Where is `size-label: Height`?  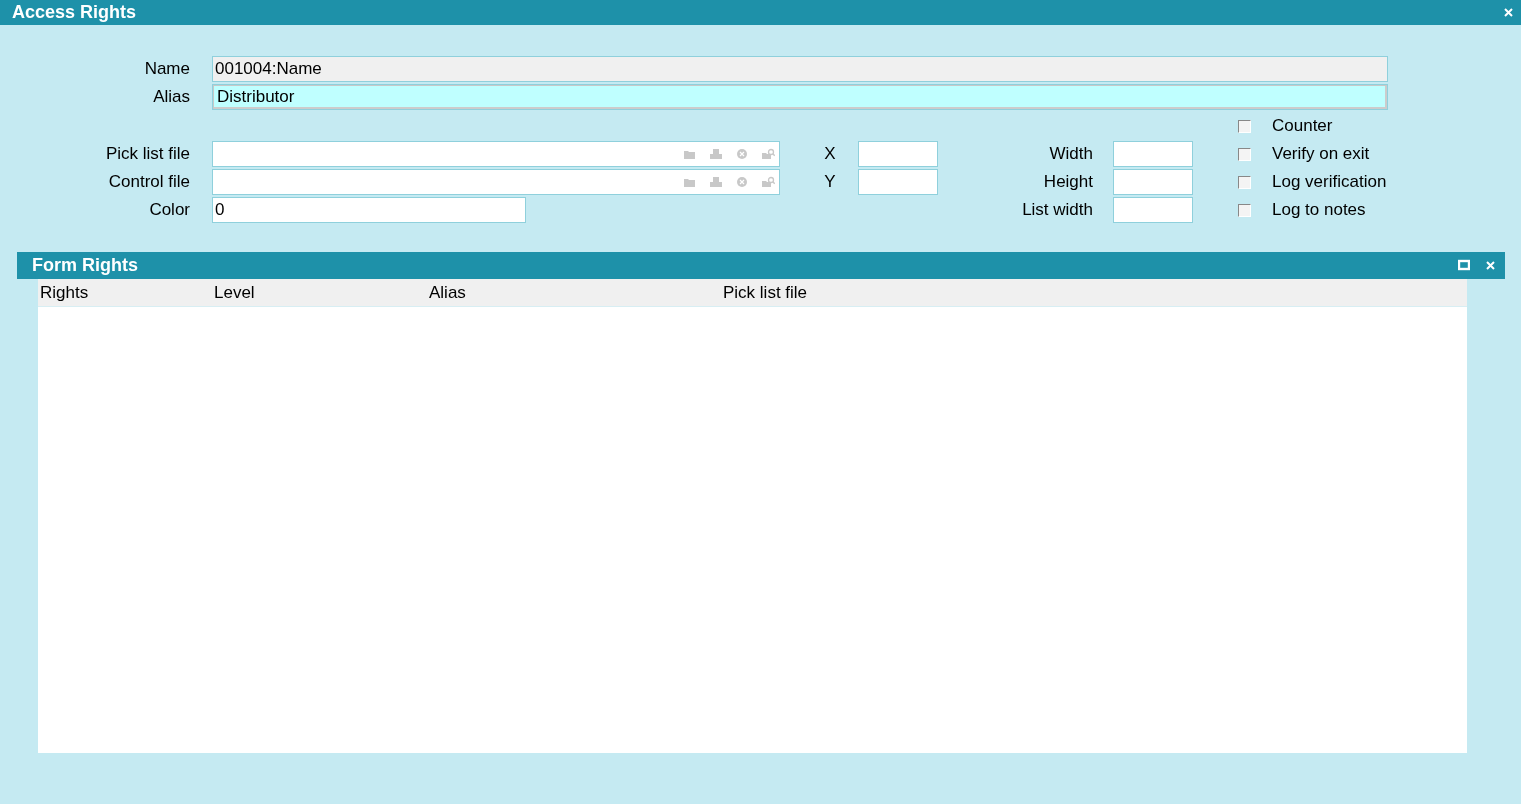 size-label: Height is located at coordinates (1067, 182).